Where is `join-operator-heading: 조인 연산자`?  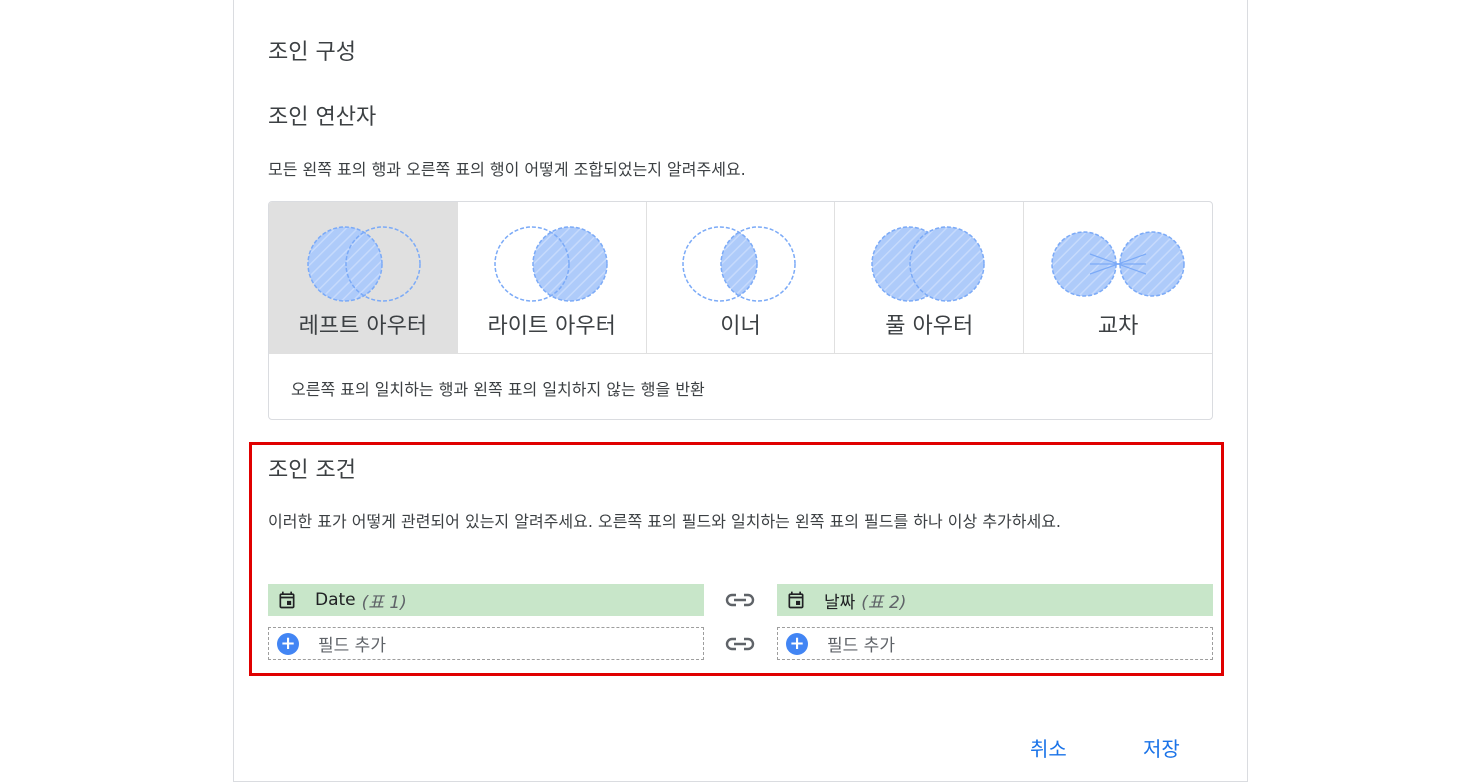 join-operator-heading: 조인 연산자 is located at coordinates (322, 117).